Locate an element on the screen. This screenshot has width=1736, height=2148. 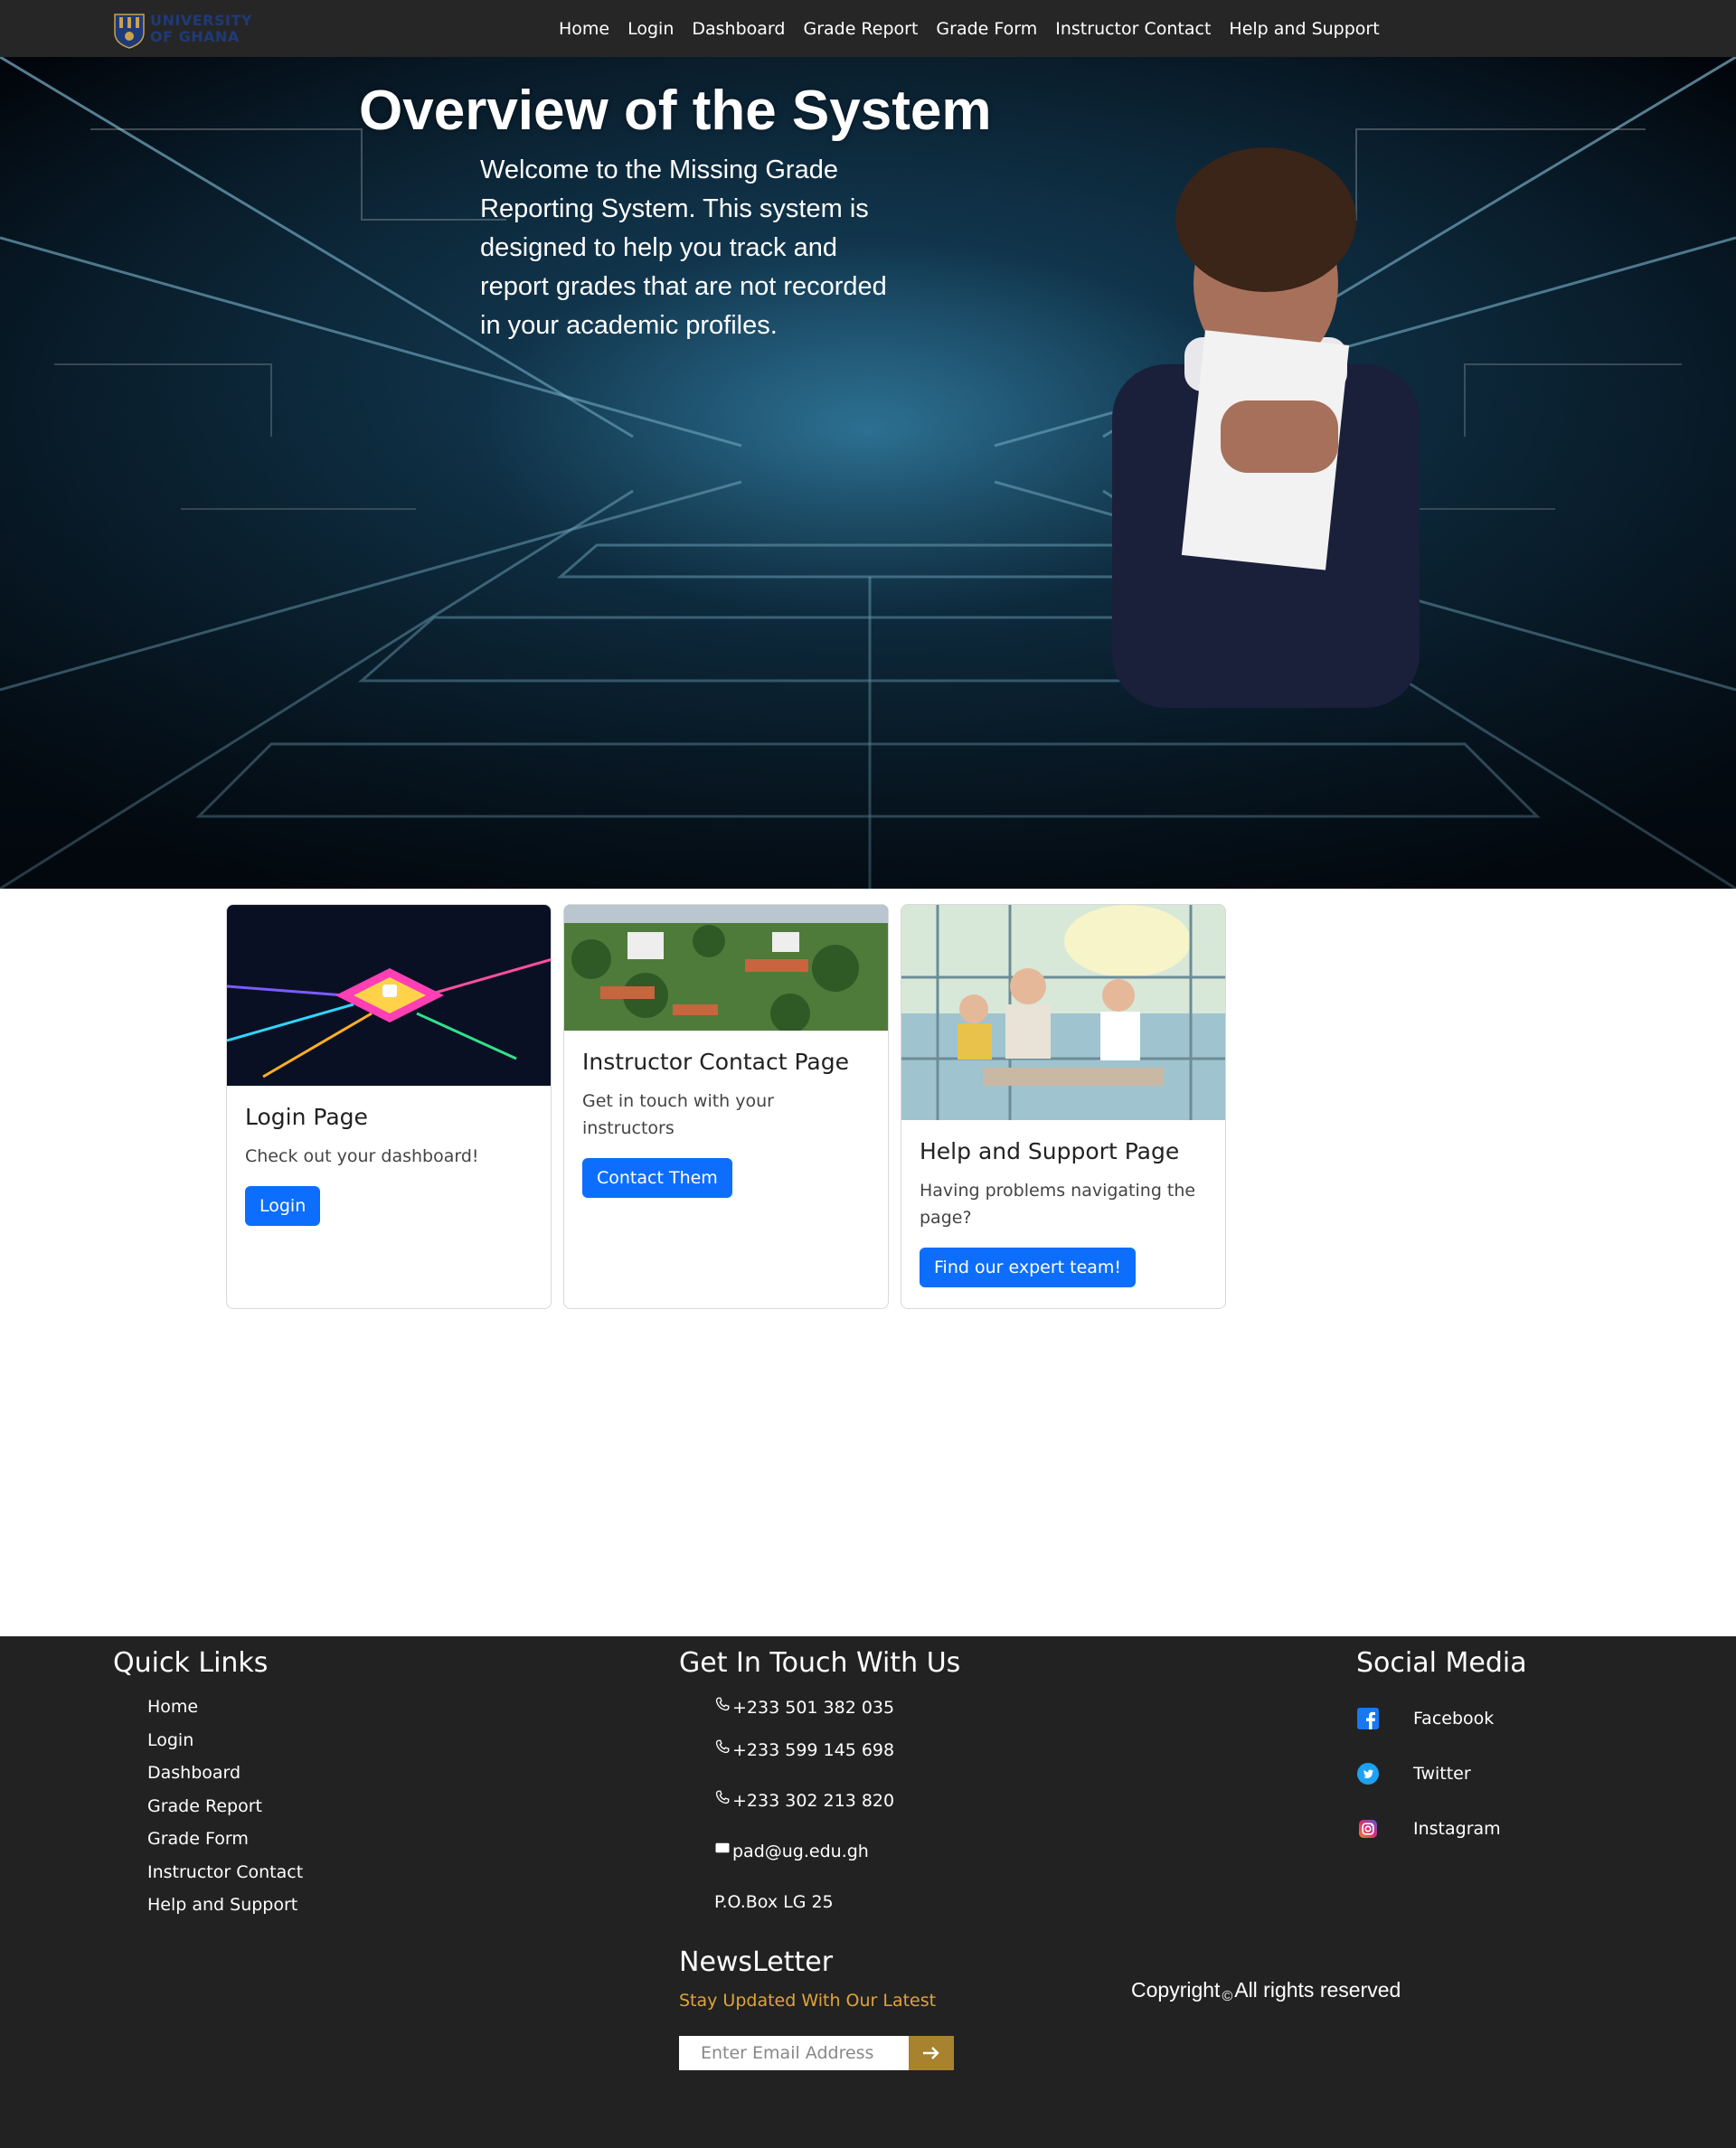
nav-login: Login is located at coordinates (650, 29).